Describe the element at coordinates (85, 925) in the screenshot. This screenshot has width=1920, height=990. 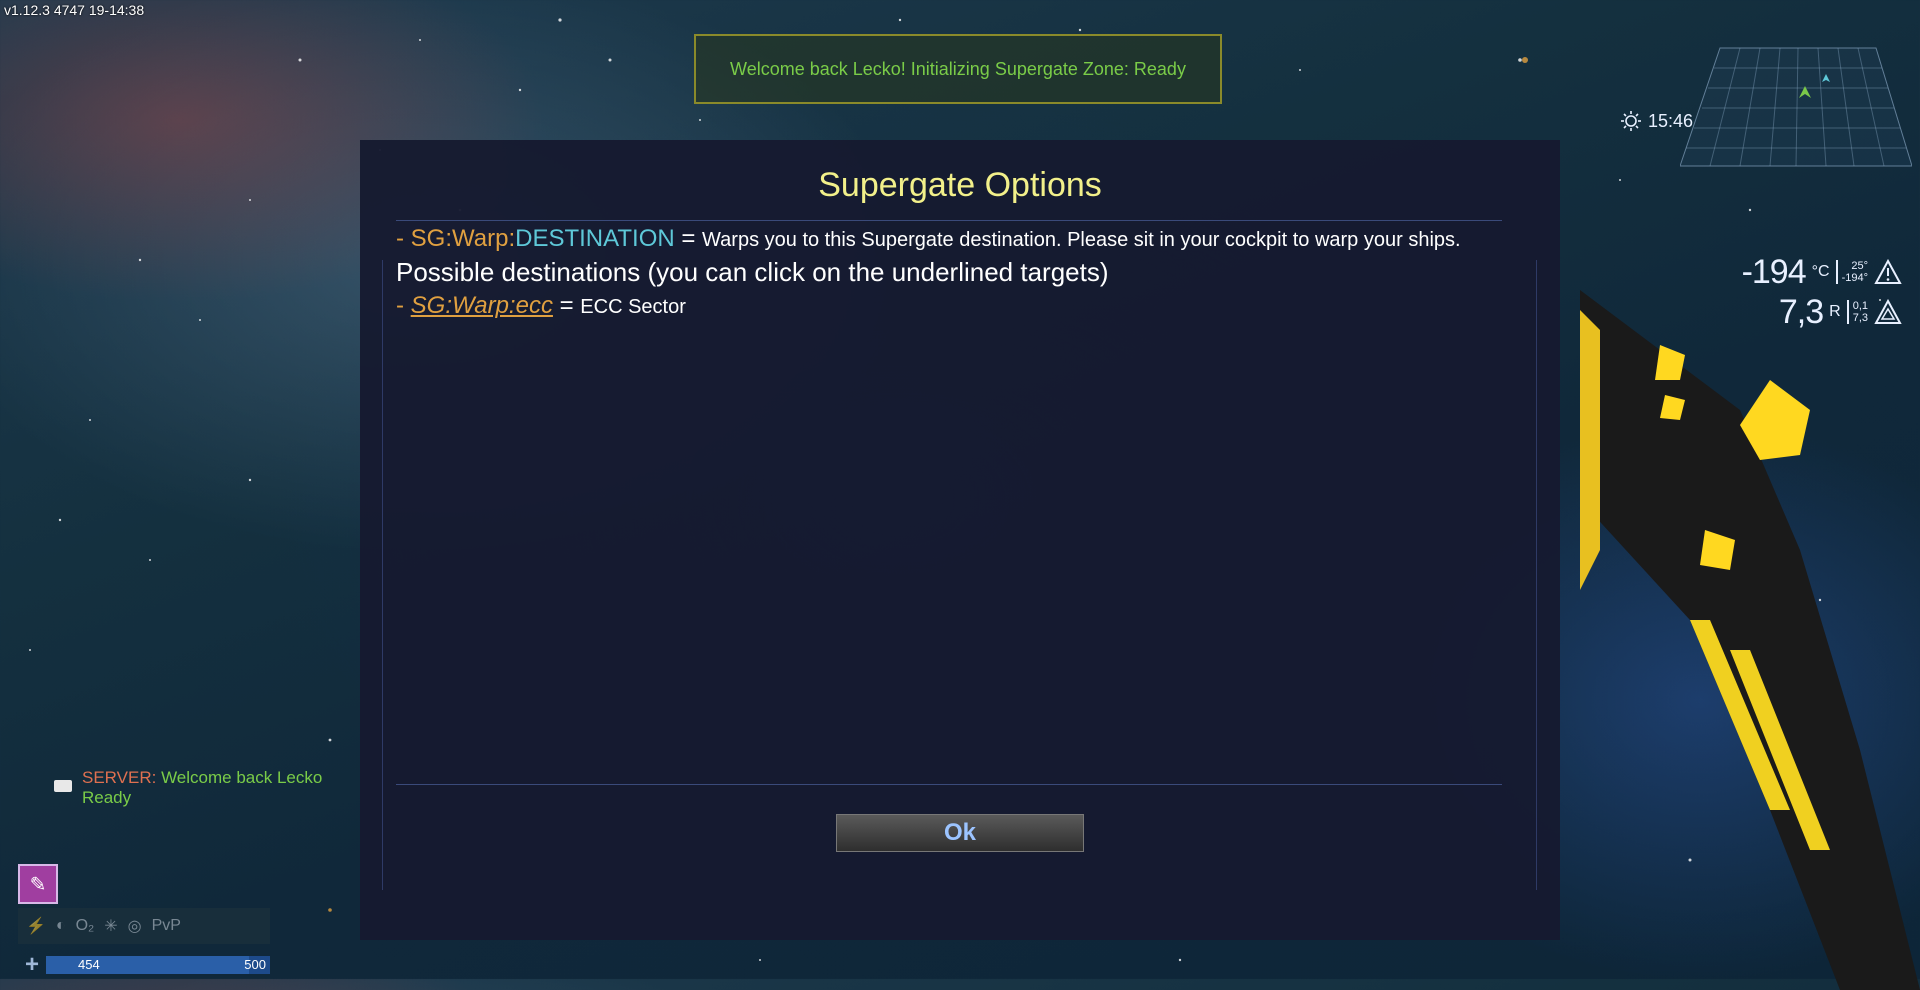
I see `oxygen-icon: O₂` at that location.